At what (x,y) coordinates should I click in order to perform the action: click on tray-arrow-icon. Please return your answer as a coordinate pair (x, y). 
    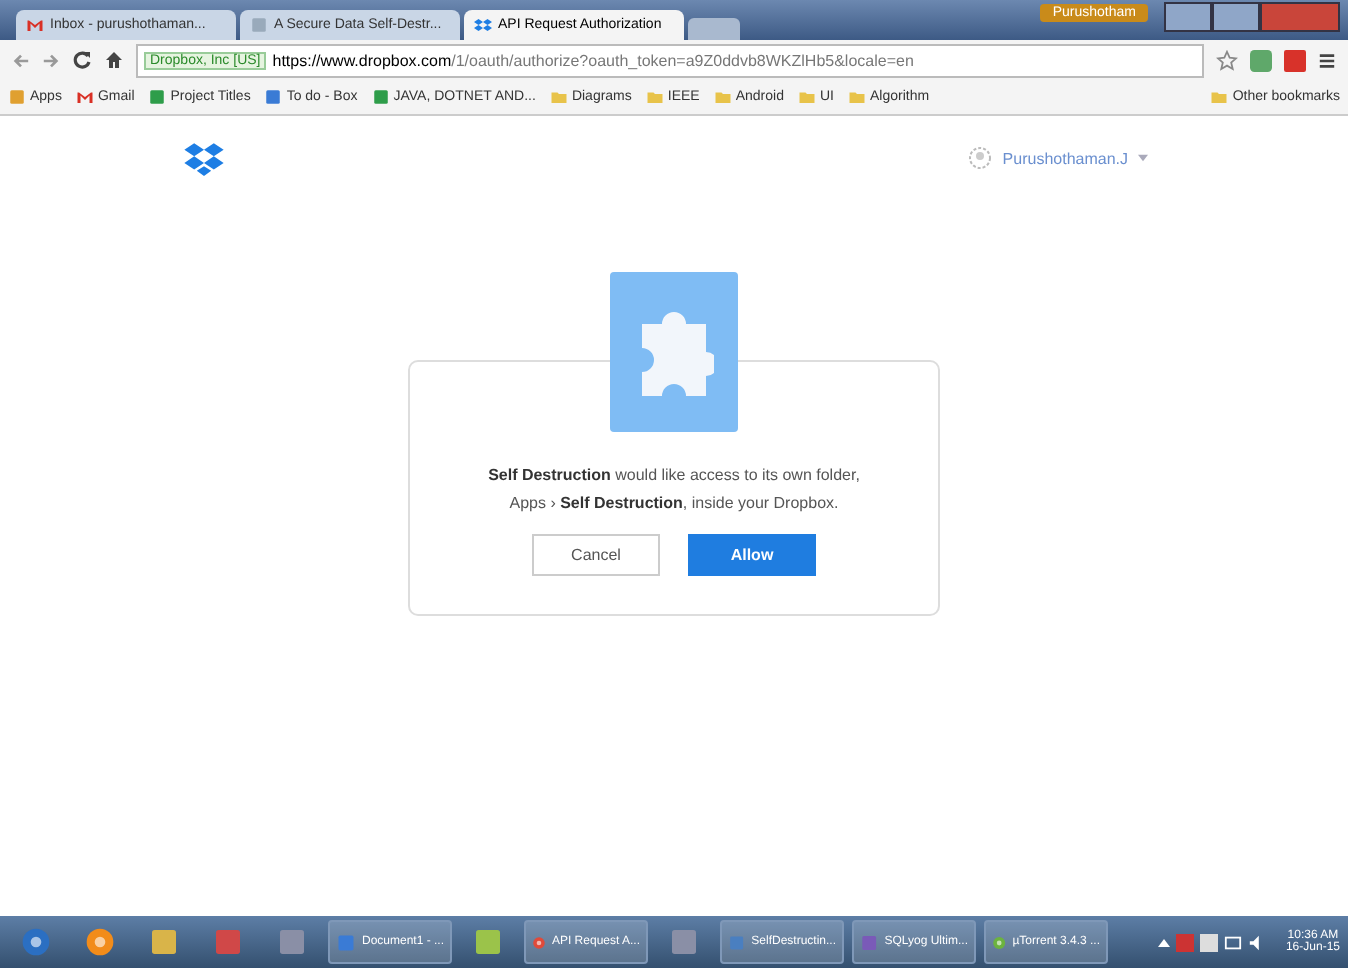
    Looking at the image, I should click on (1163, 942).